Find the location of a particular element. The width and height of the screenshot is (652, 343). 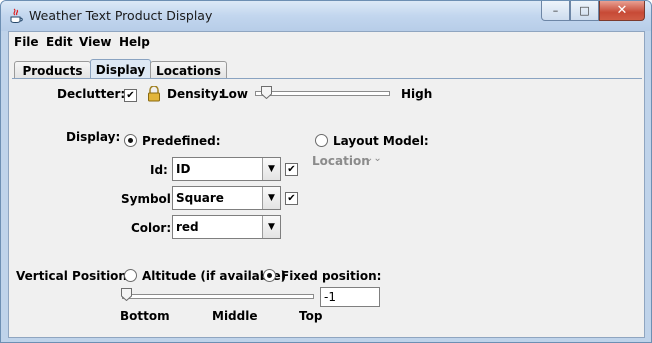

layout-model-radio is located at coordinates (321, 140).